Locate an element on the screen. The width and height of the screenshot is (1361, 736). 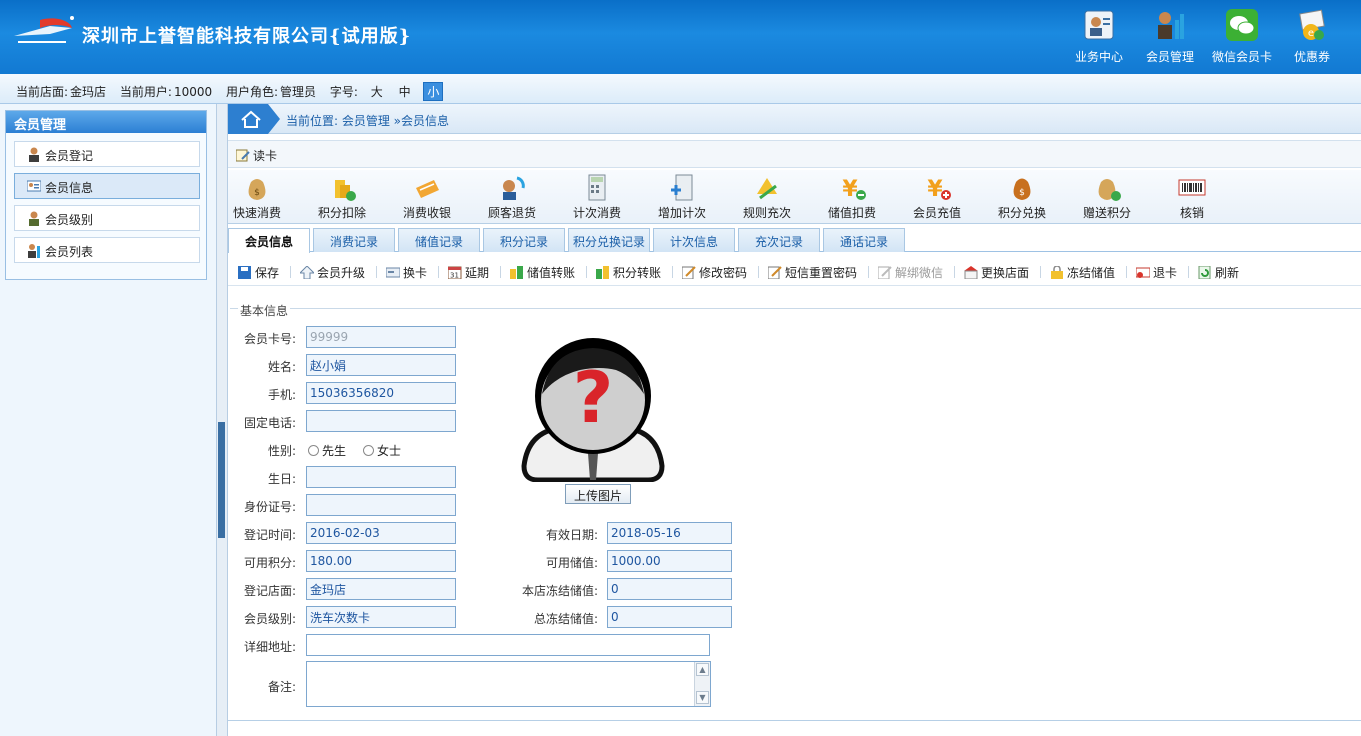
expiry-label: 有效日期: is located at coordinates (571, 535).